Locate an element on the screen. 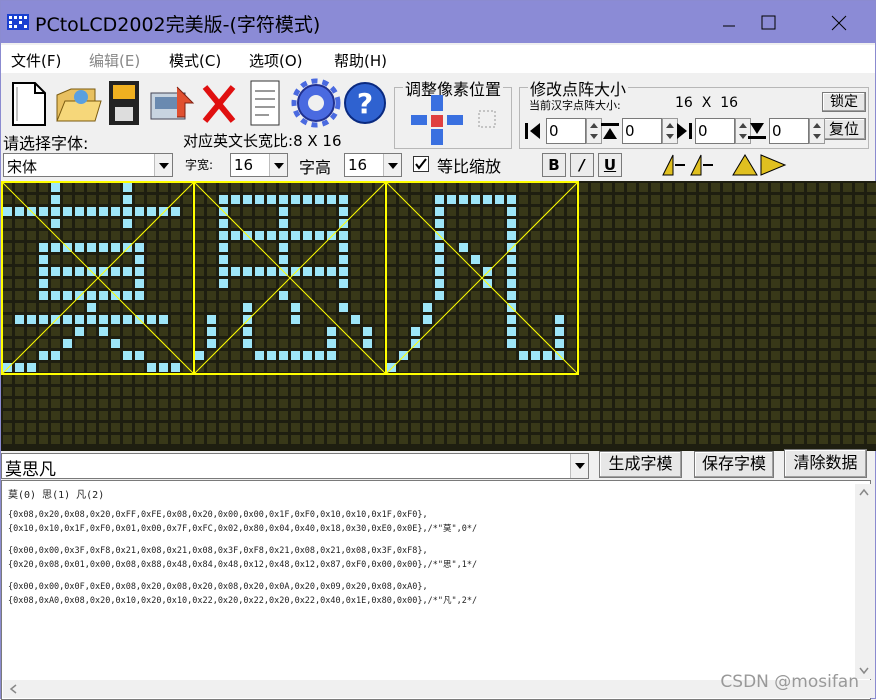 This screenshot has height=700, width=876. reset-button: 复位 is located at coordinates (844, 129).